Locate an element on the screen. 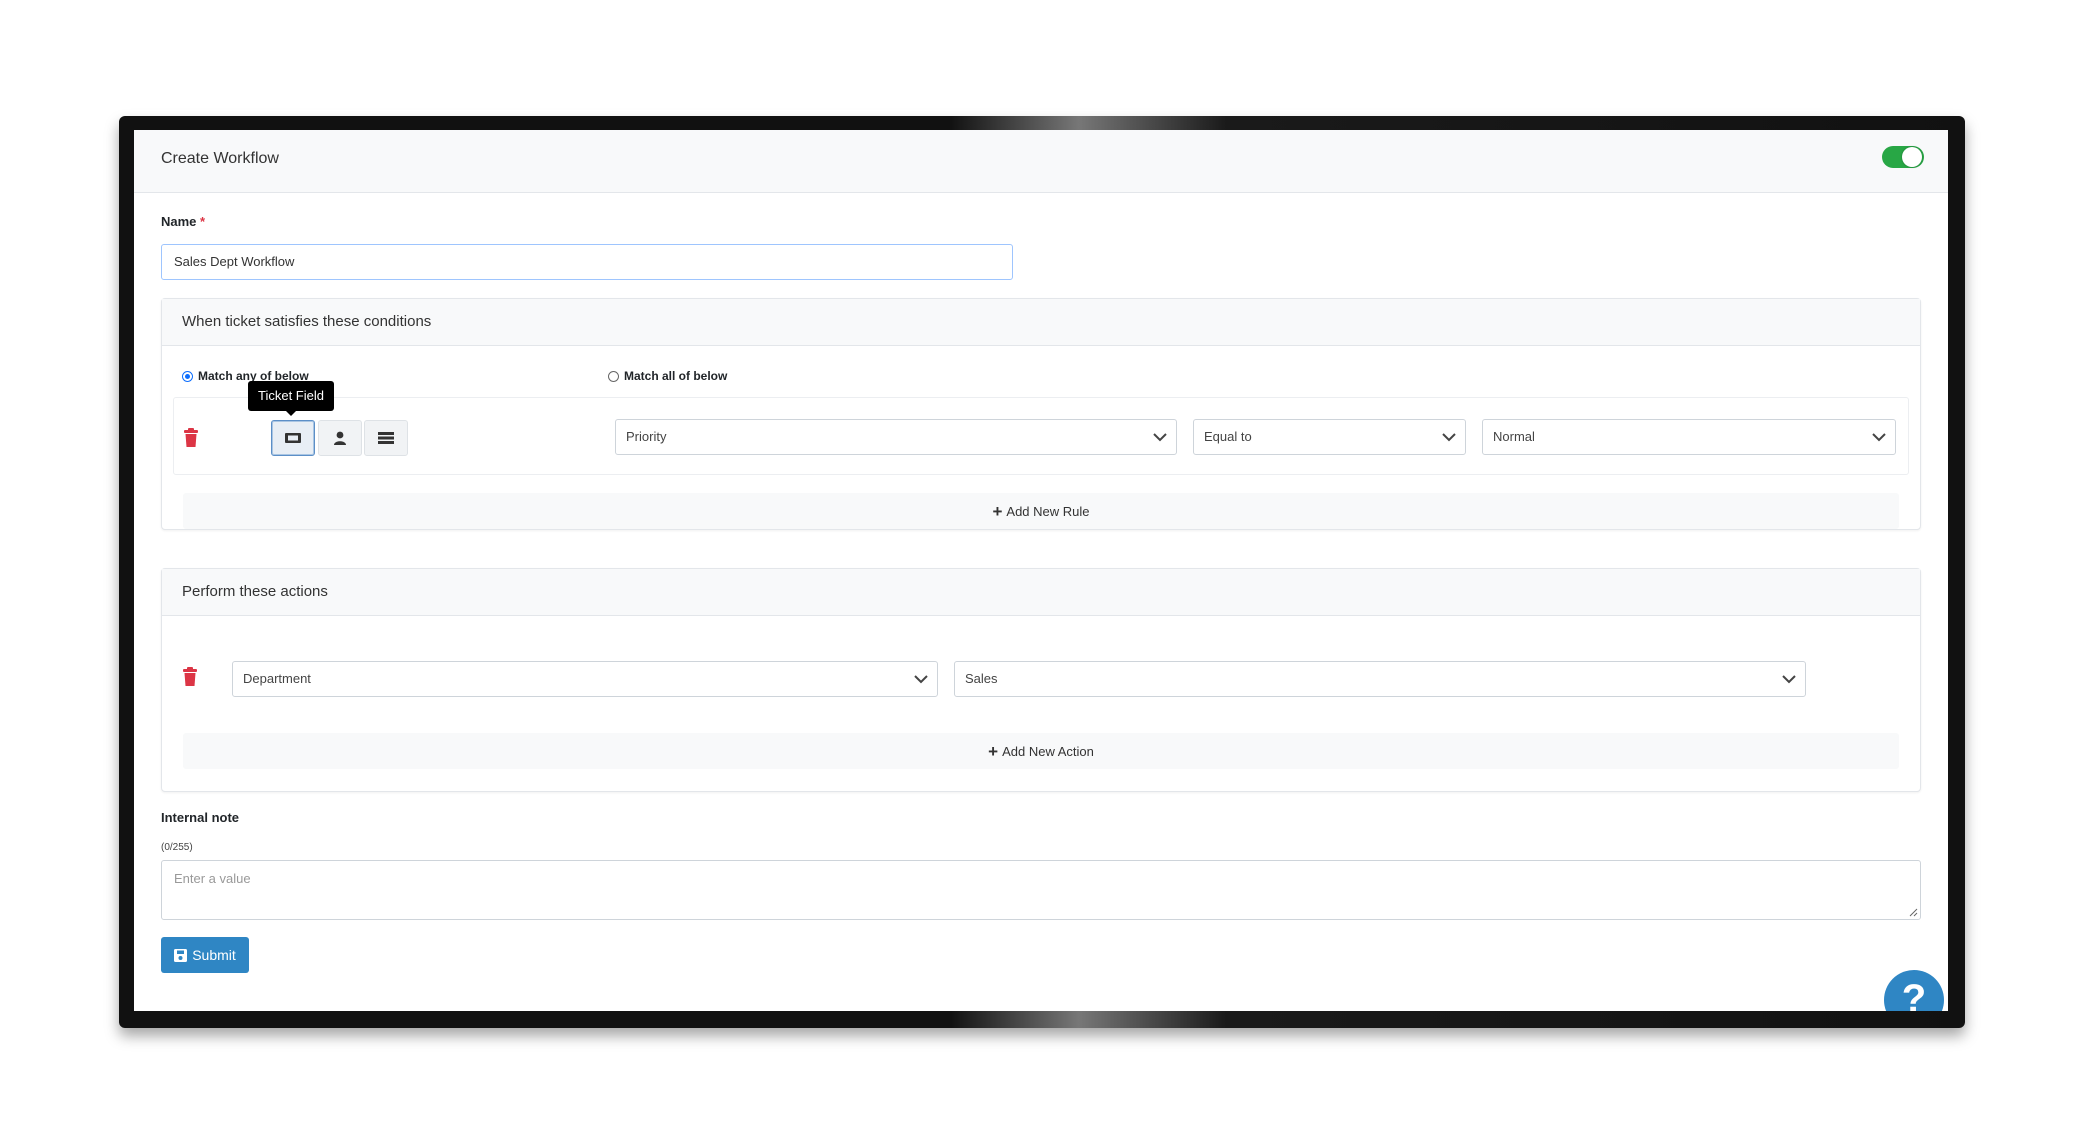 This screenshot has width=2084, height=1147. toggle-knob is located at coordinates (1912, 157).